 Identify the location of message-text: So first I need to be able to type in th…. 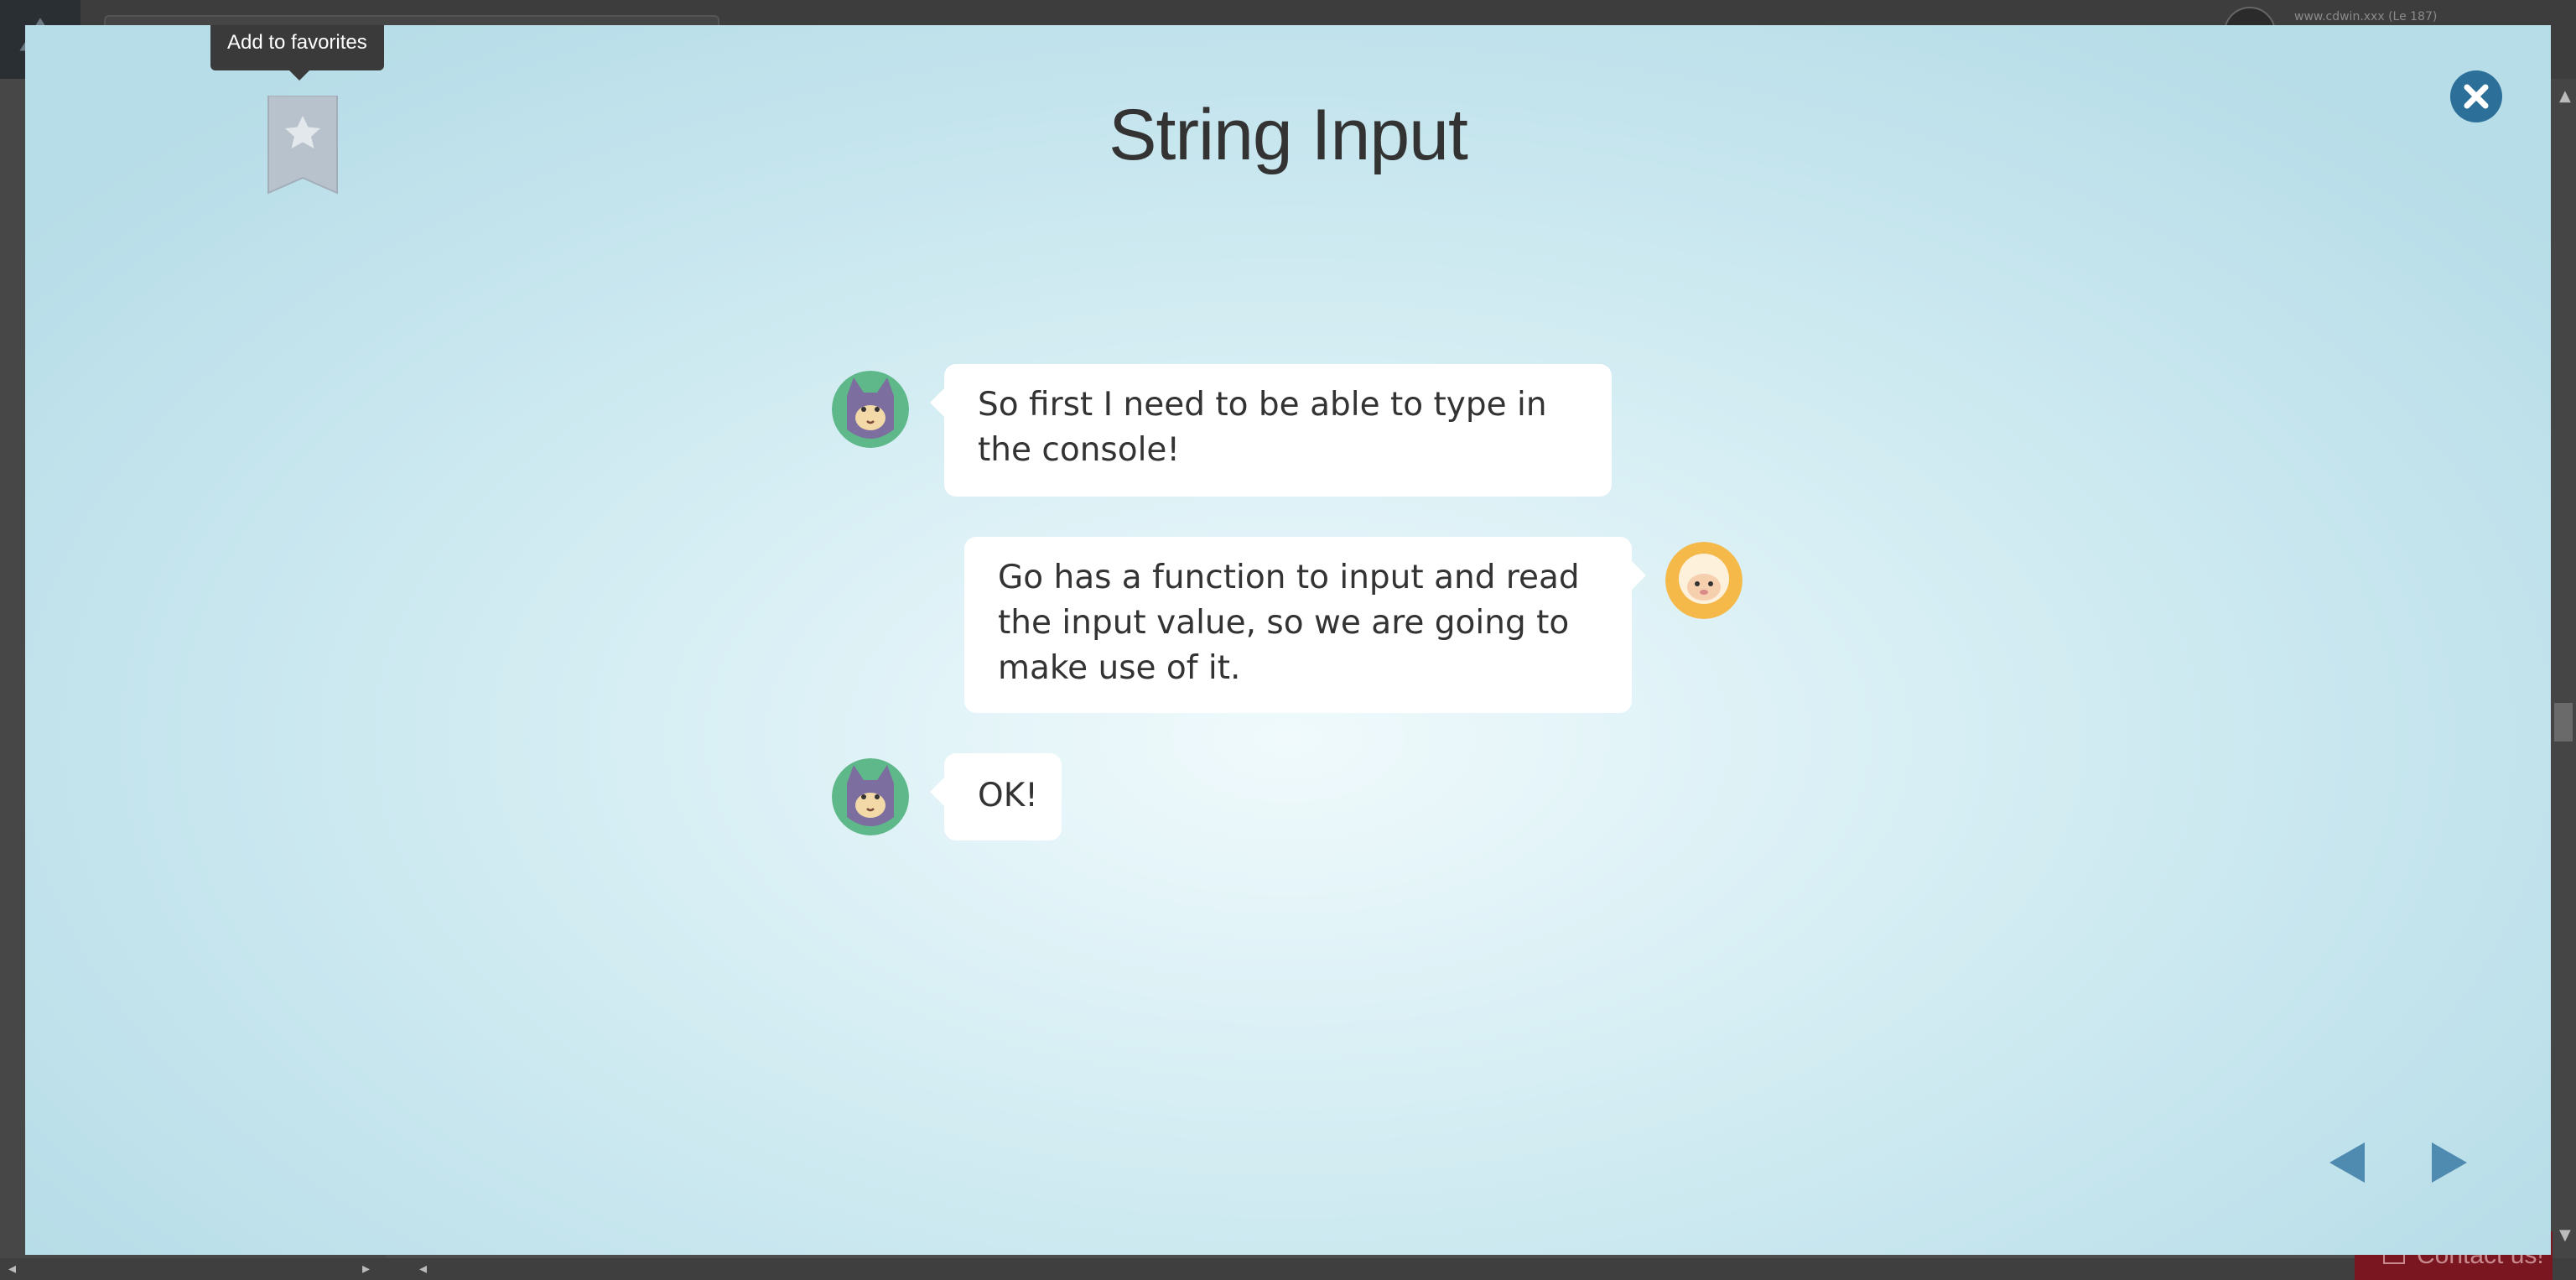
(1262, 427).